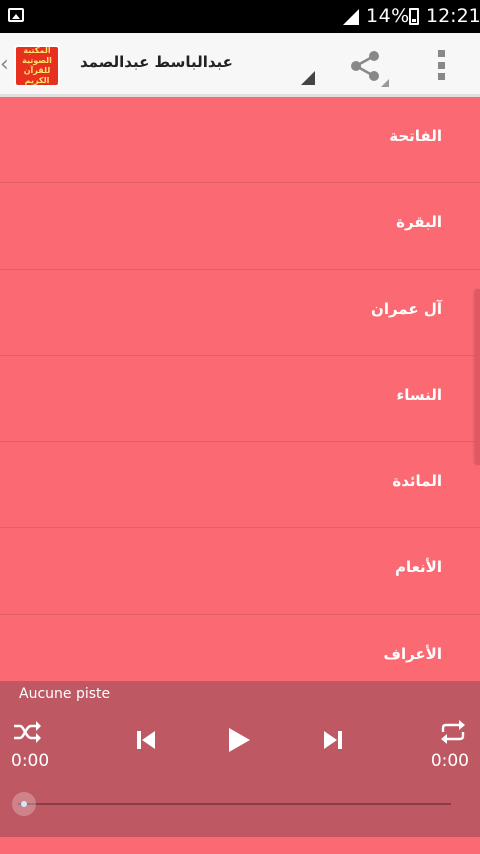 Image resolution: width=480 pixels, height=854 pixels. Describe the element at coordinates (156, 62) in the screenshot. I see `app-title: عبدالباسط عبدالصمد` at that location.